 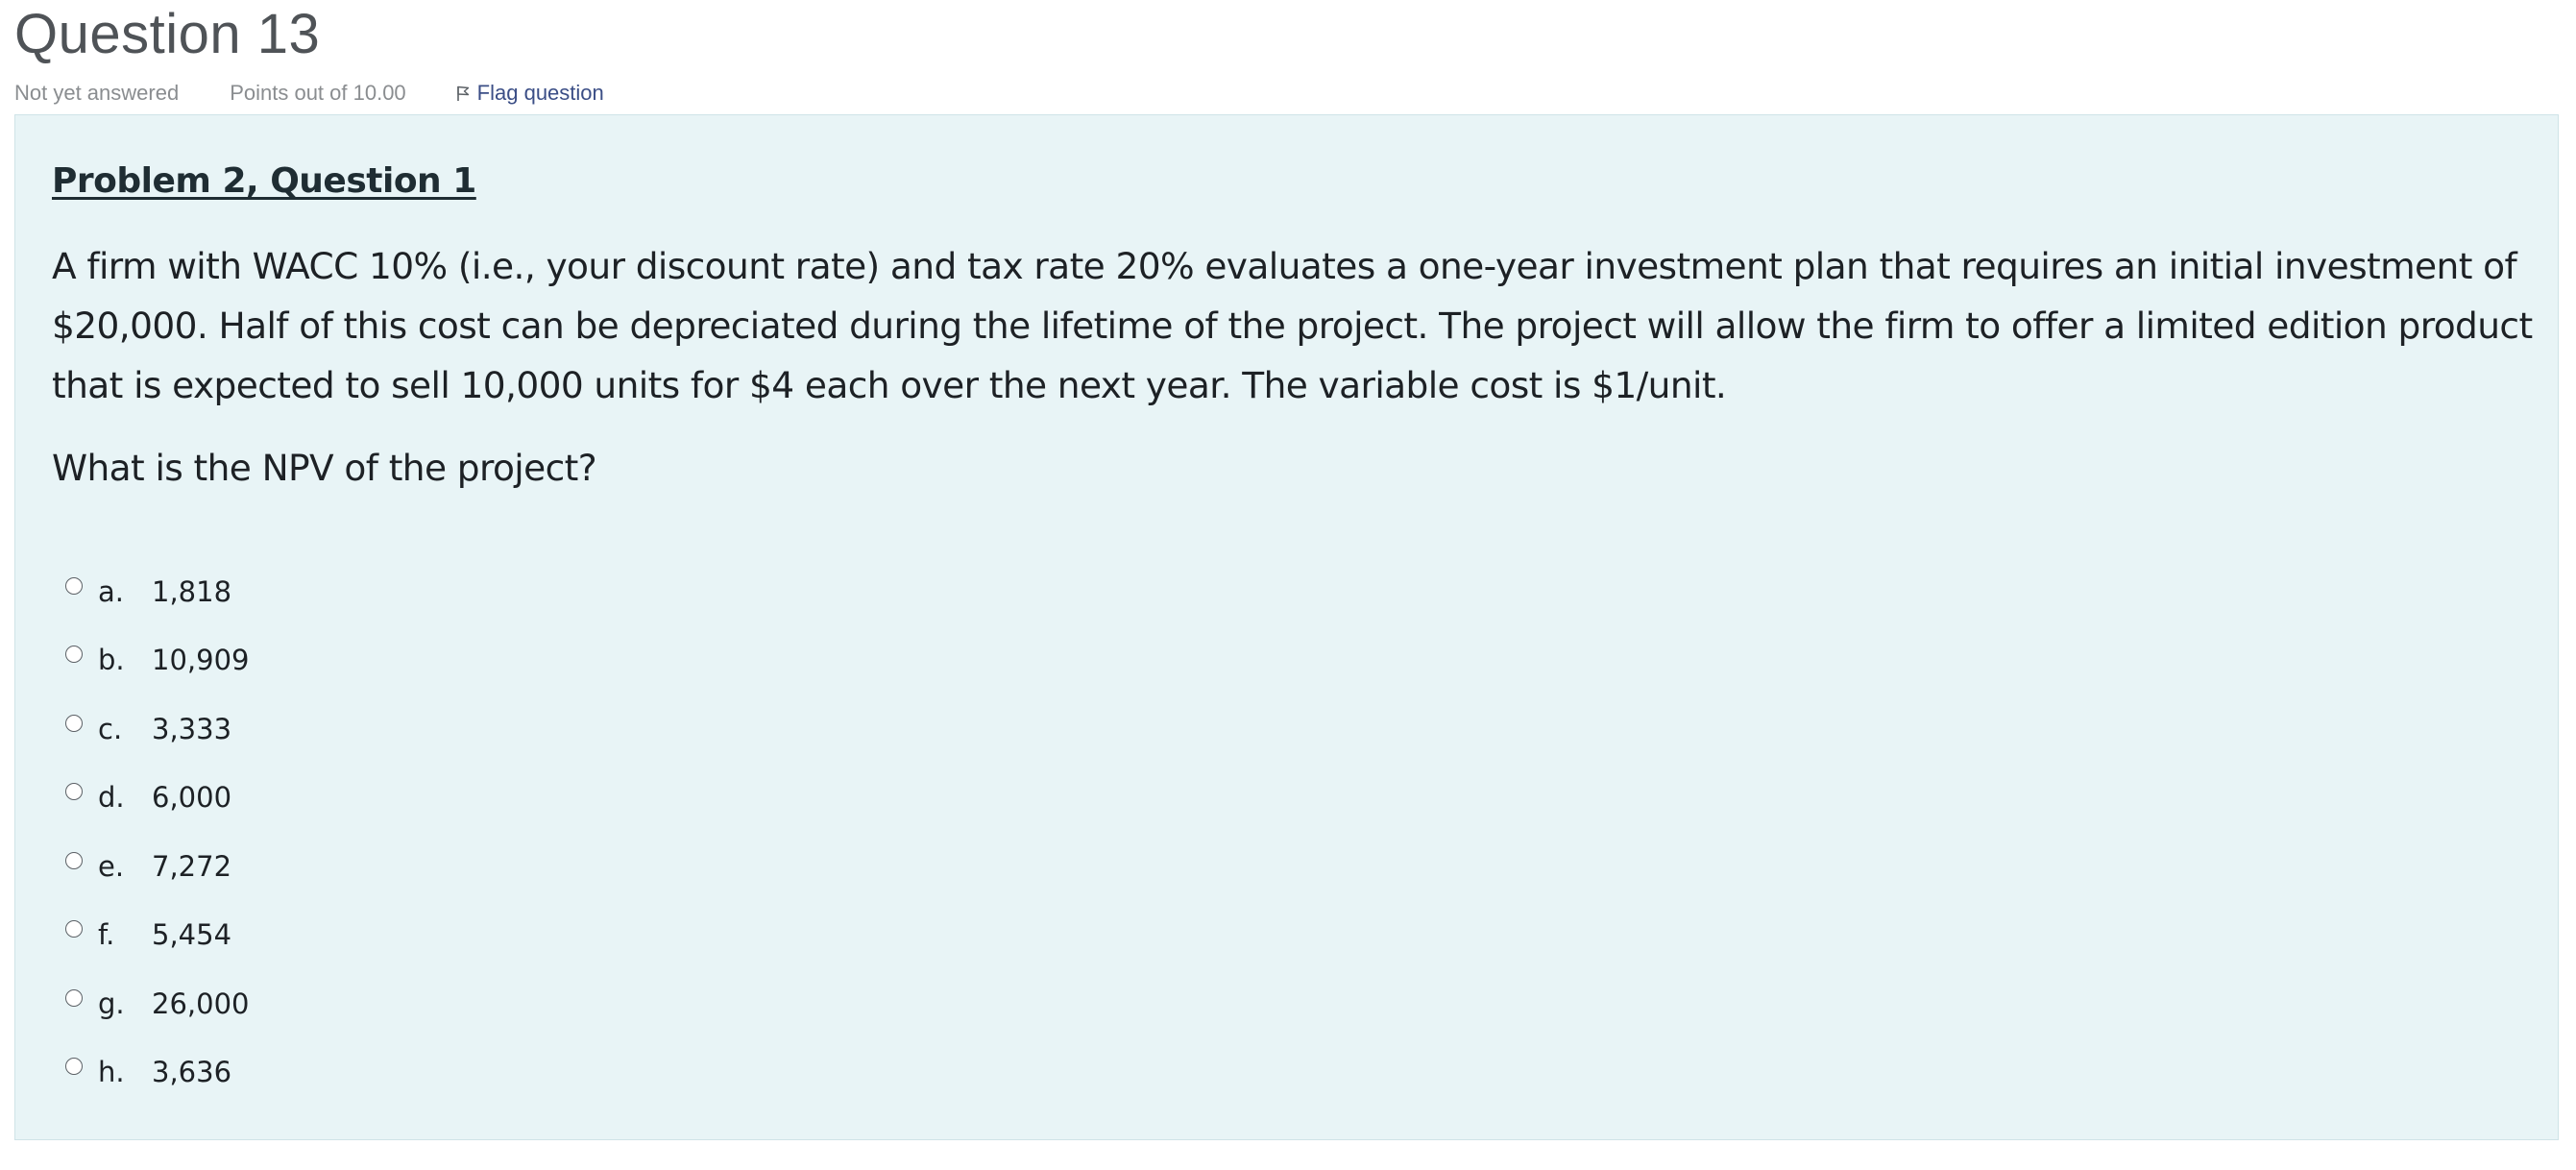 I want to click on answer-option-a: a. 1,818, so click(x=157, y=592).